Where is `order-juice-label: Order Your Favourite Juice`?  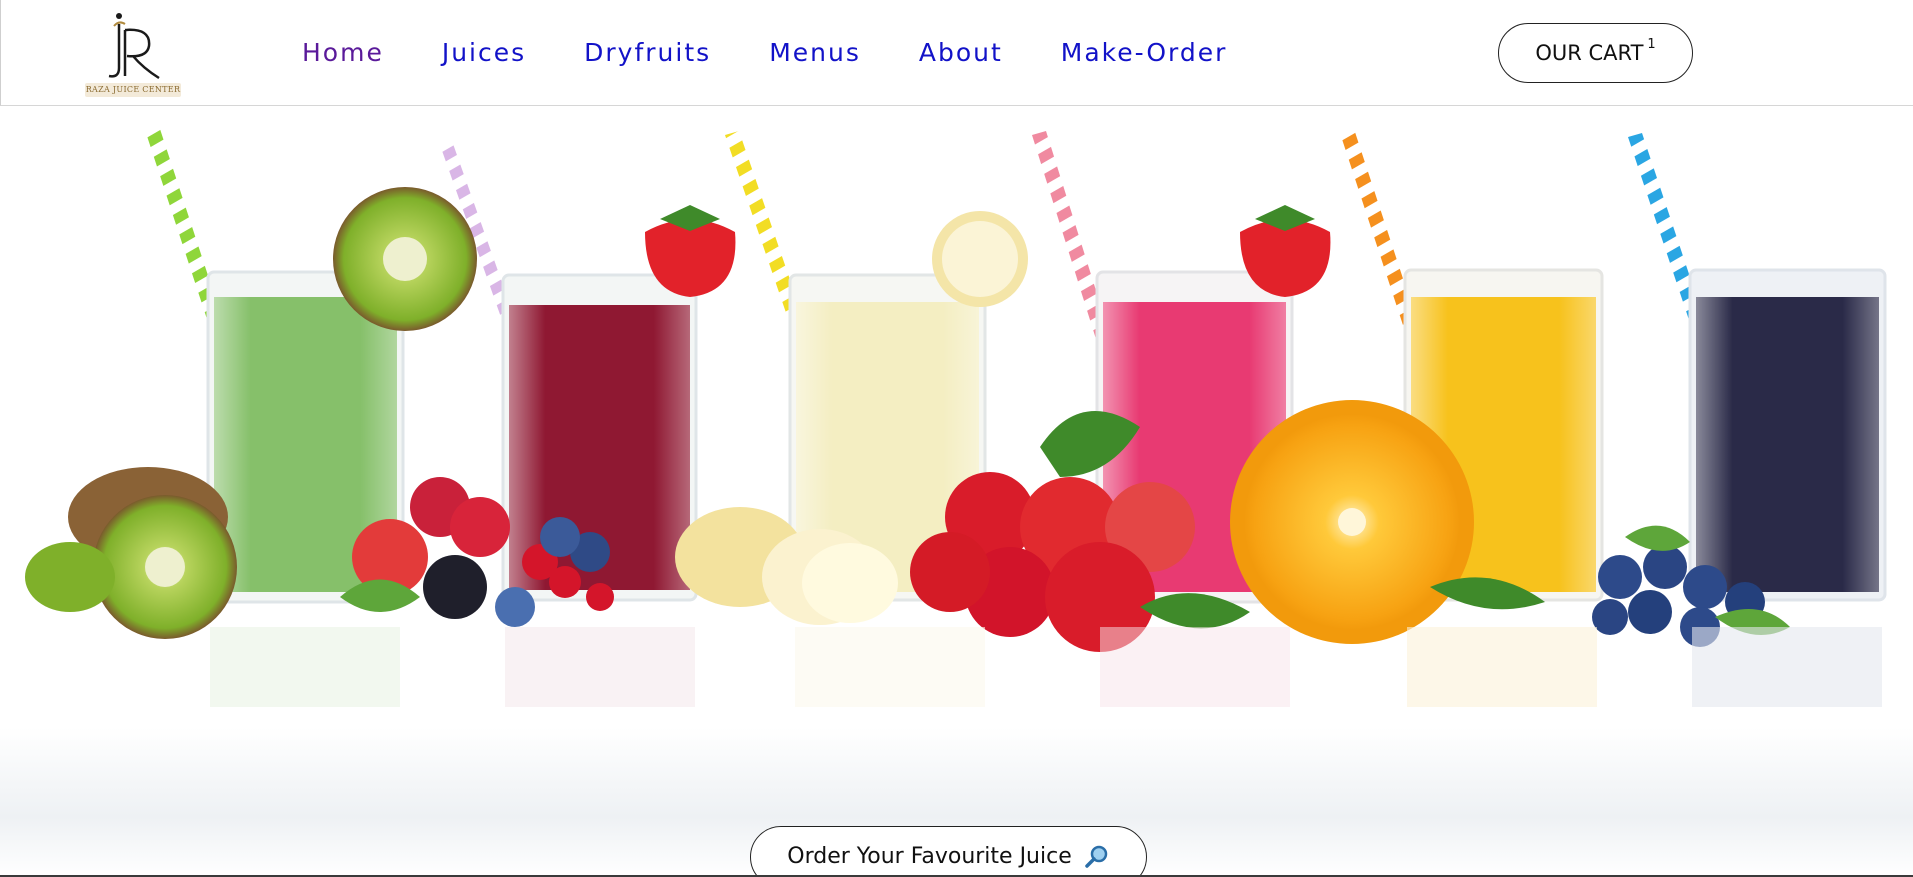 order-juice-label: Order Your Favourite Juice is located at coordinates (929, 856).